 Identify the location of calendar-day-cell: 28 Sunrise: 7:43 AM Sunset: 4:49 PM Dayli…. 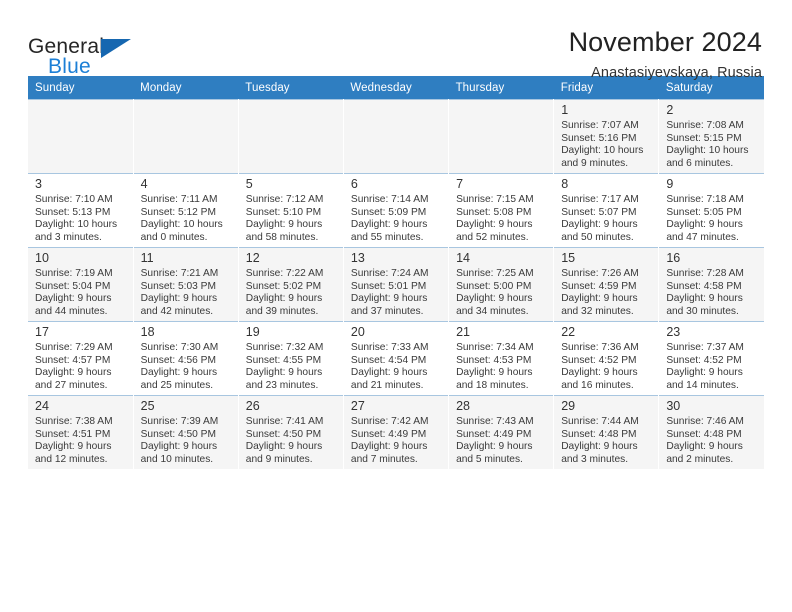
(501, 432).